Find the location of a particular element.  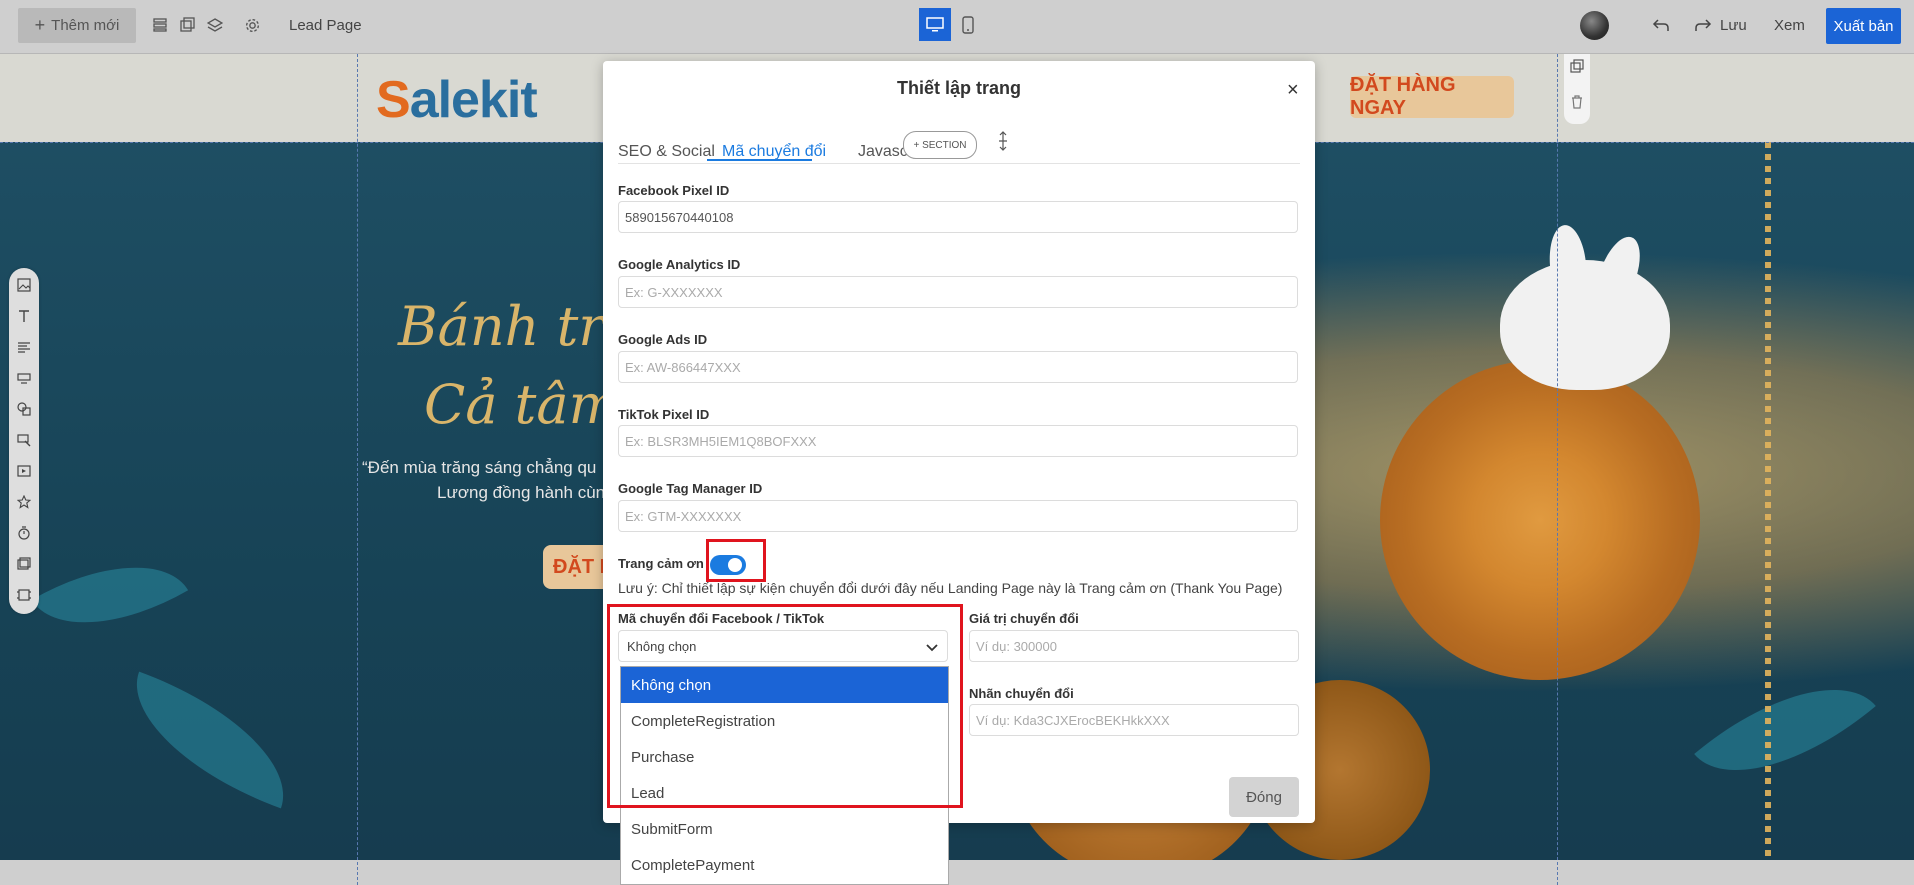

duplicate-icon is located at coordinates (1577, 68).